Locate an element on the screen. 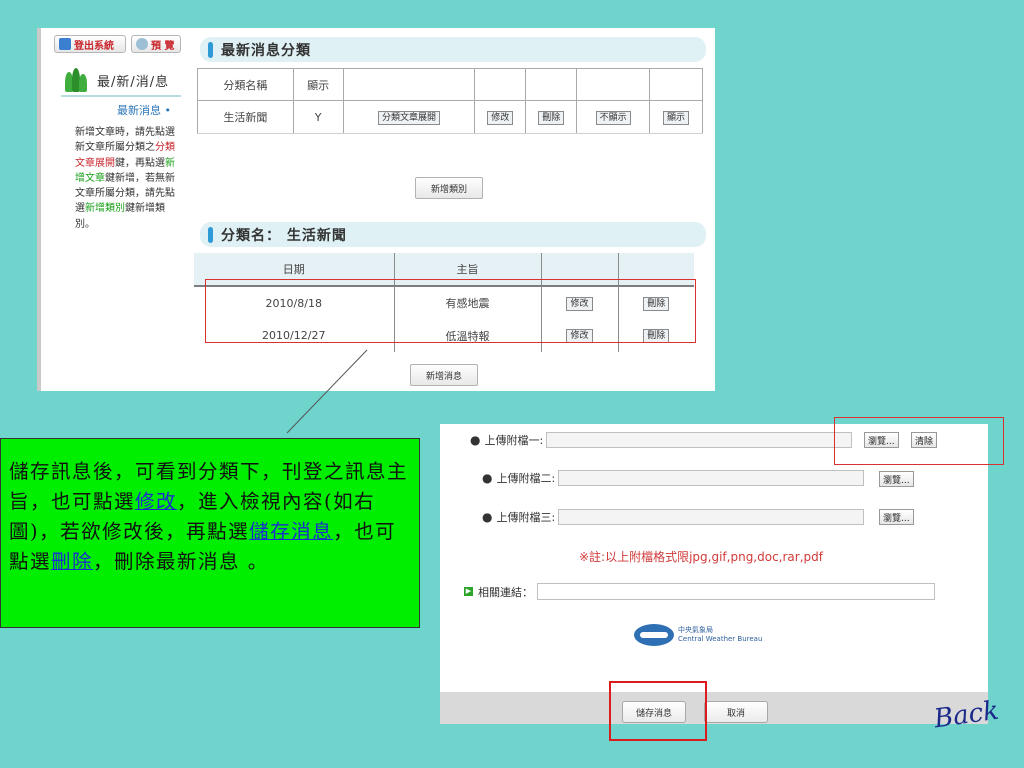  upload3-label: 上傳附檔三: is located at coordinates (526, 517).